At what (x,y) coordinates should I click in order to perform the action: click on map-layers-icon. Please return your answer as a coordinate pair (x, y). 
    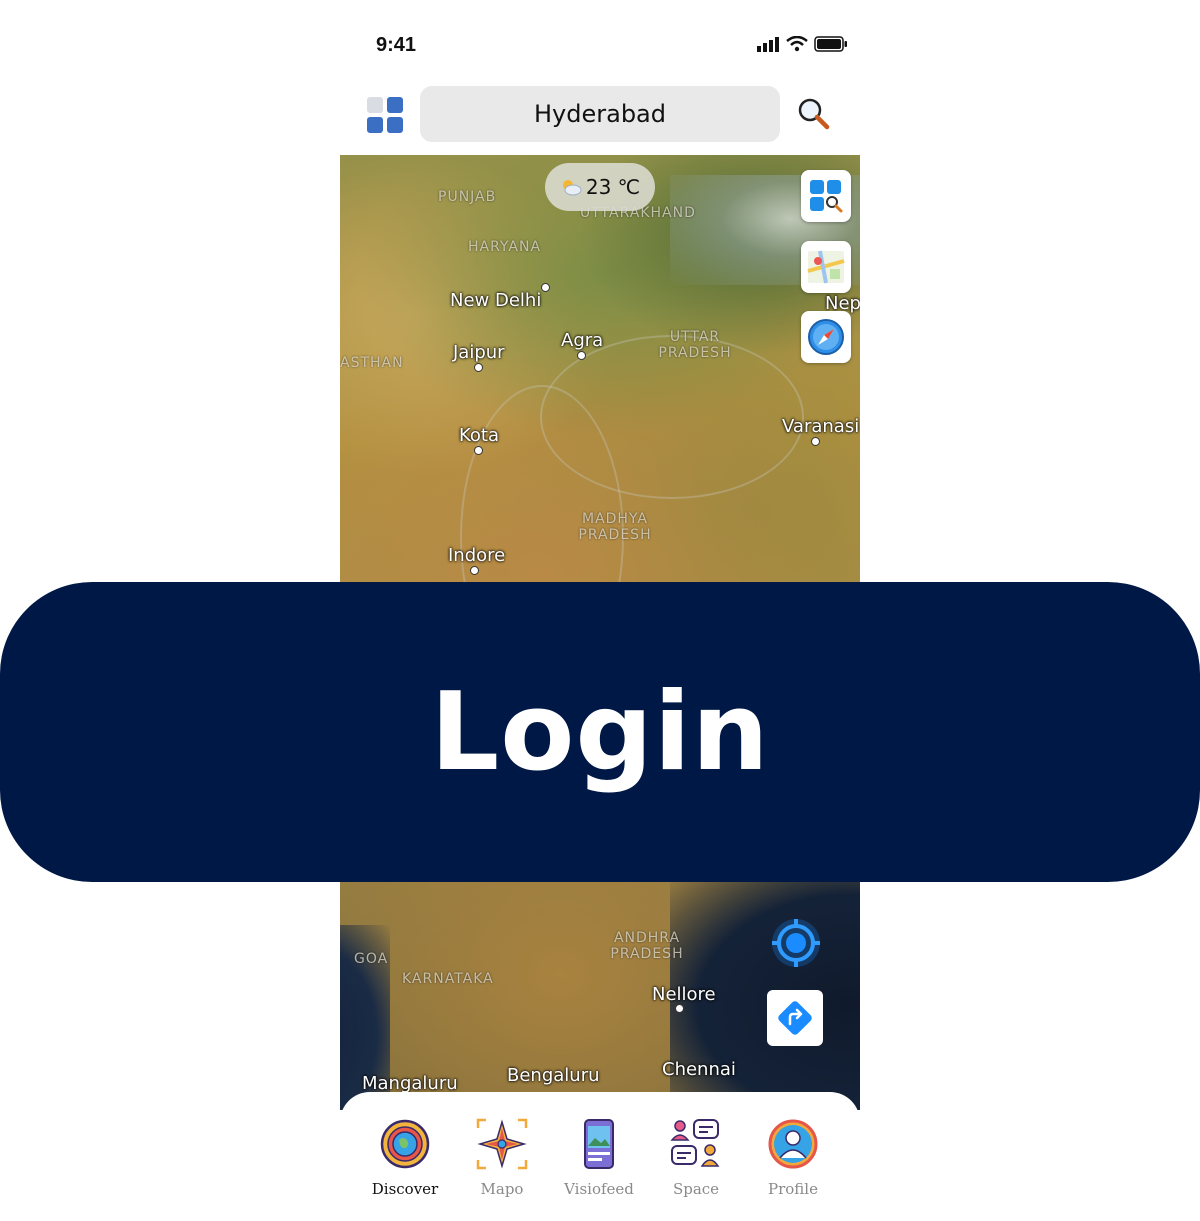
    Looking at the image, I should click on (826, 267).